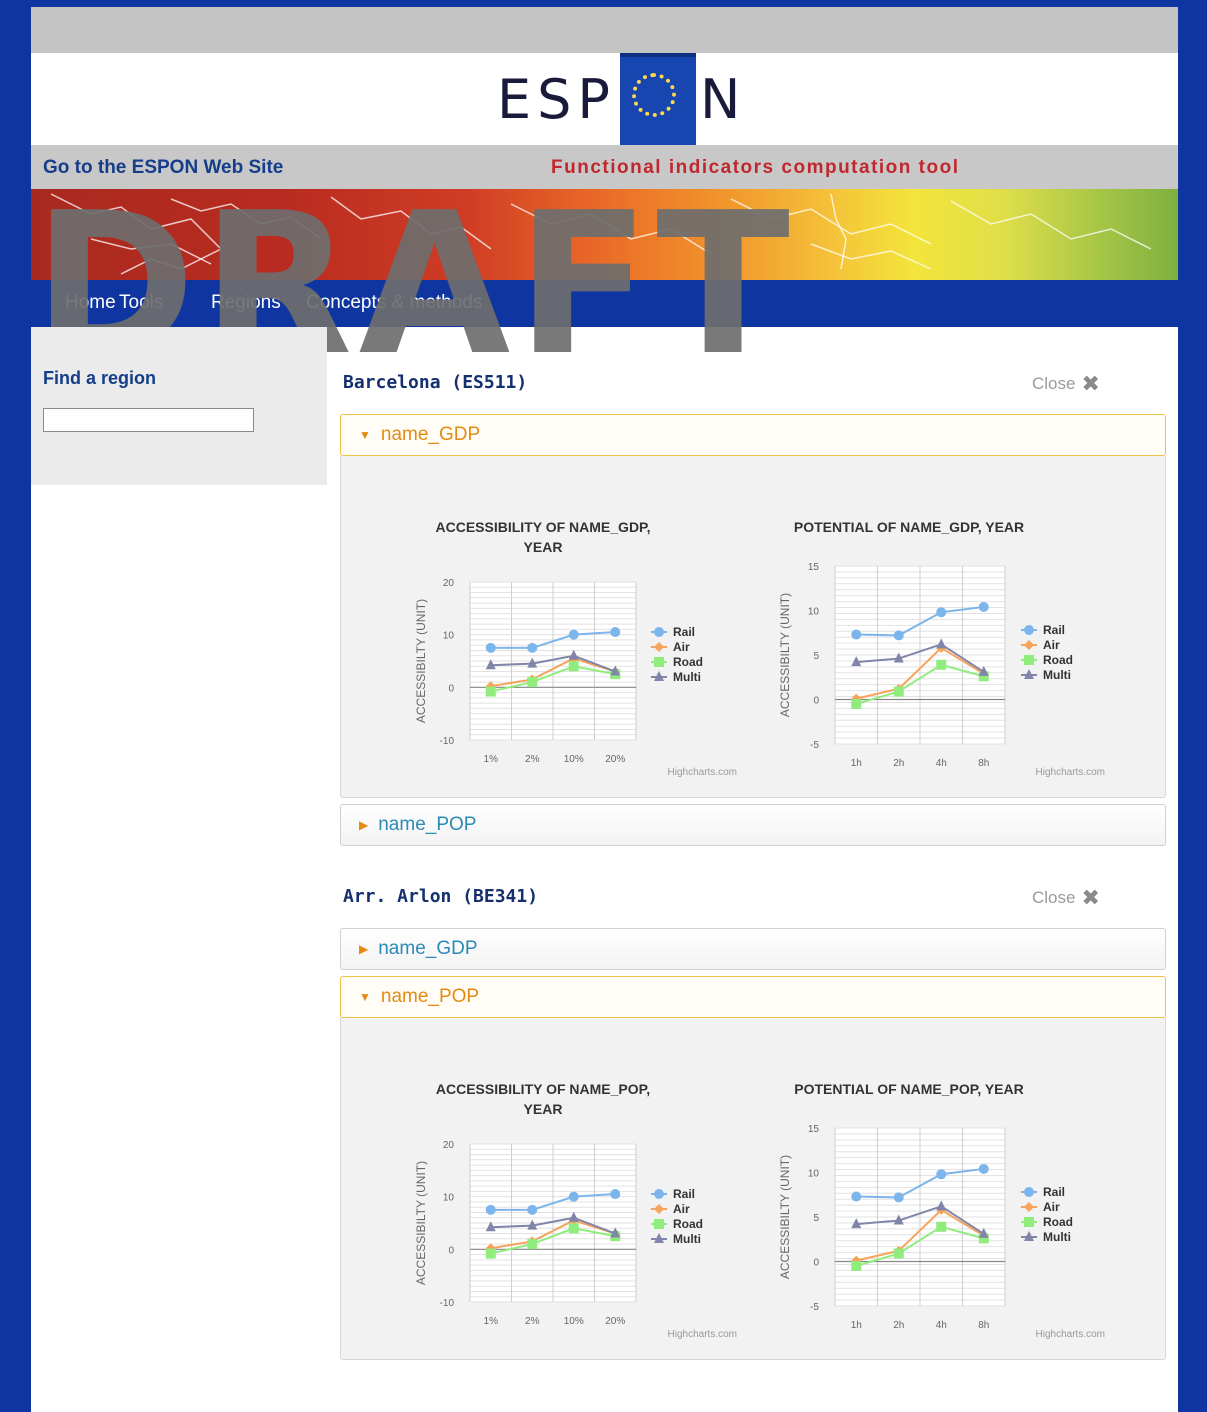 The height and width of the screenshot is (1412, 1207). What do you see at coordinates (856, 763) in the screenshot?
I see `x-tick-label: 1h` at bounding box center [856, 763].